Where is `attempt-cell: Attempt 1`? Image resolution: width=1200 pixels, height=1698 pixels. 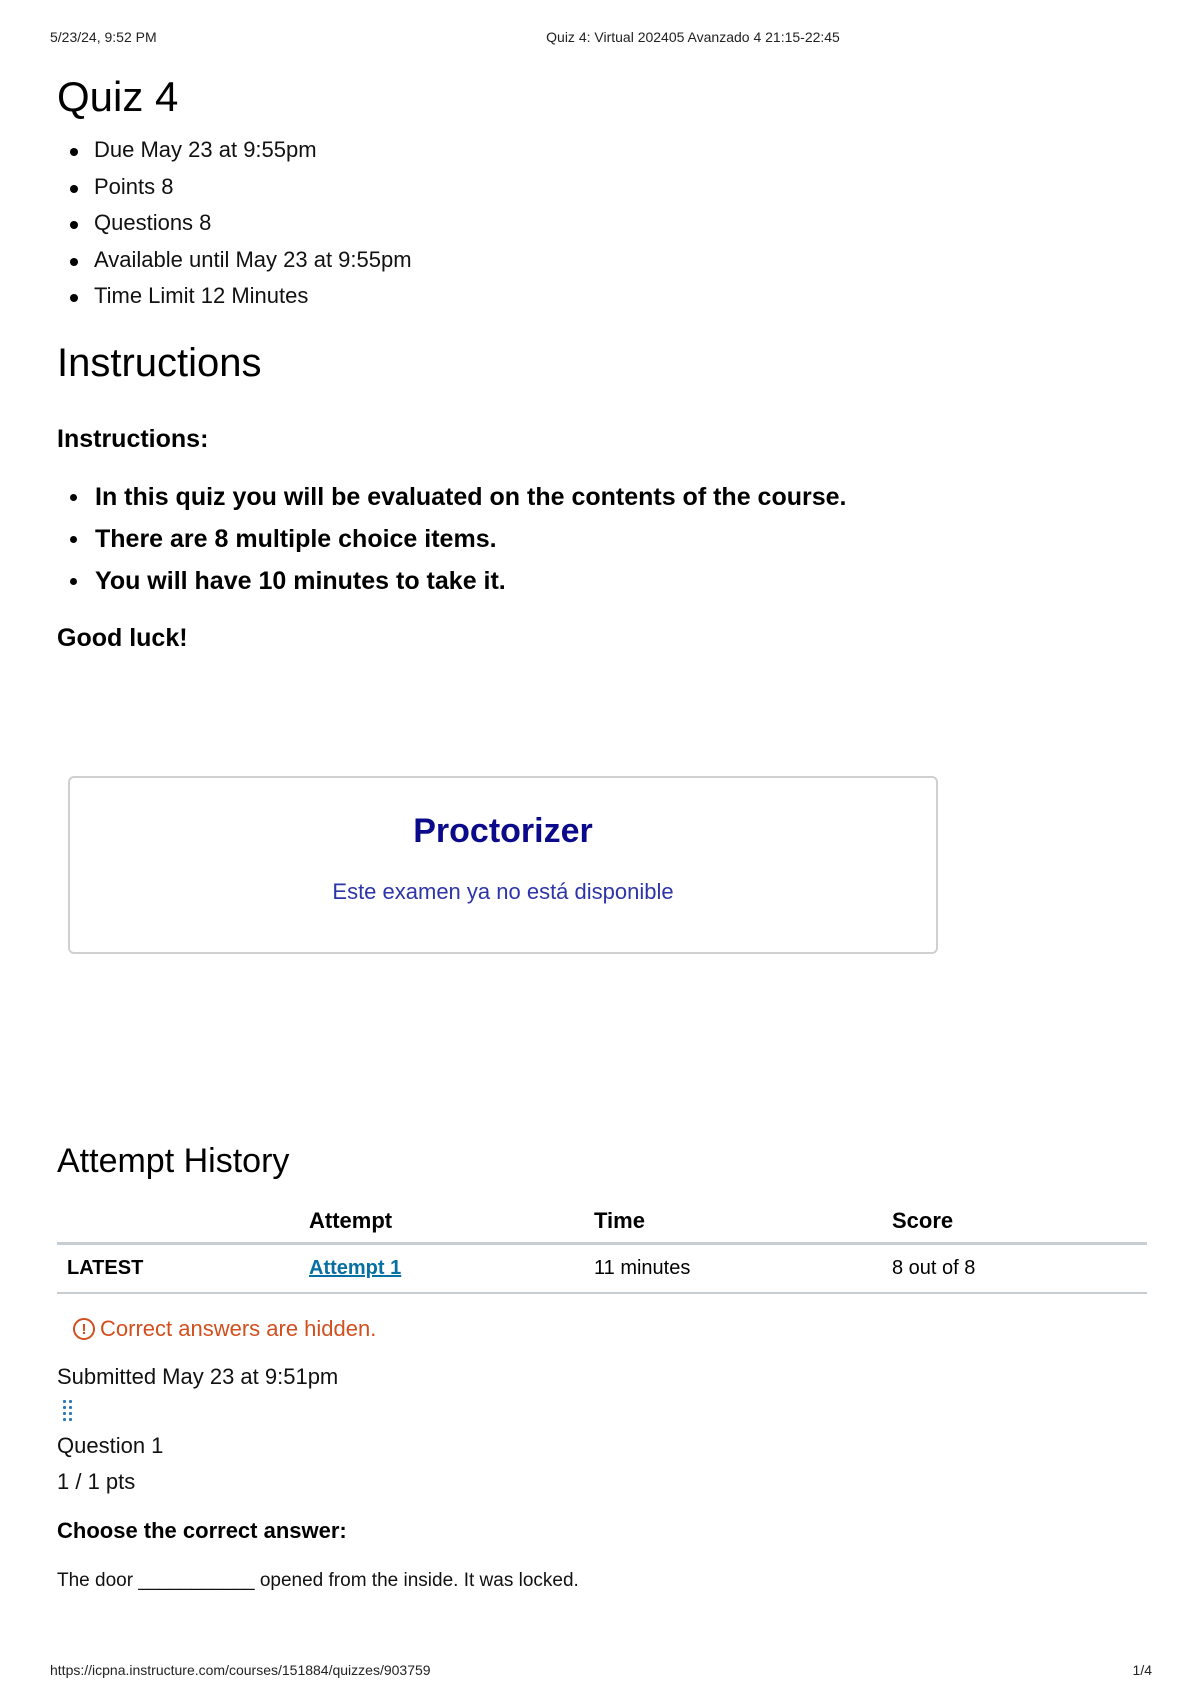
attempt-cell: Attempt 1 is located at coordinates (451, 1268).